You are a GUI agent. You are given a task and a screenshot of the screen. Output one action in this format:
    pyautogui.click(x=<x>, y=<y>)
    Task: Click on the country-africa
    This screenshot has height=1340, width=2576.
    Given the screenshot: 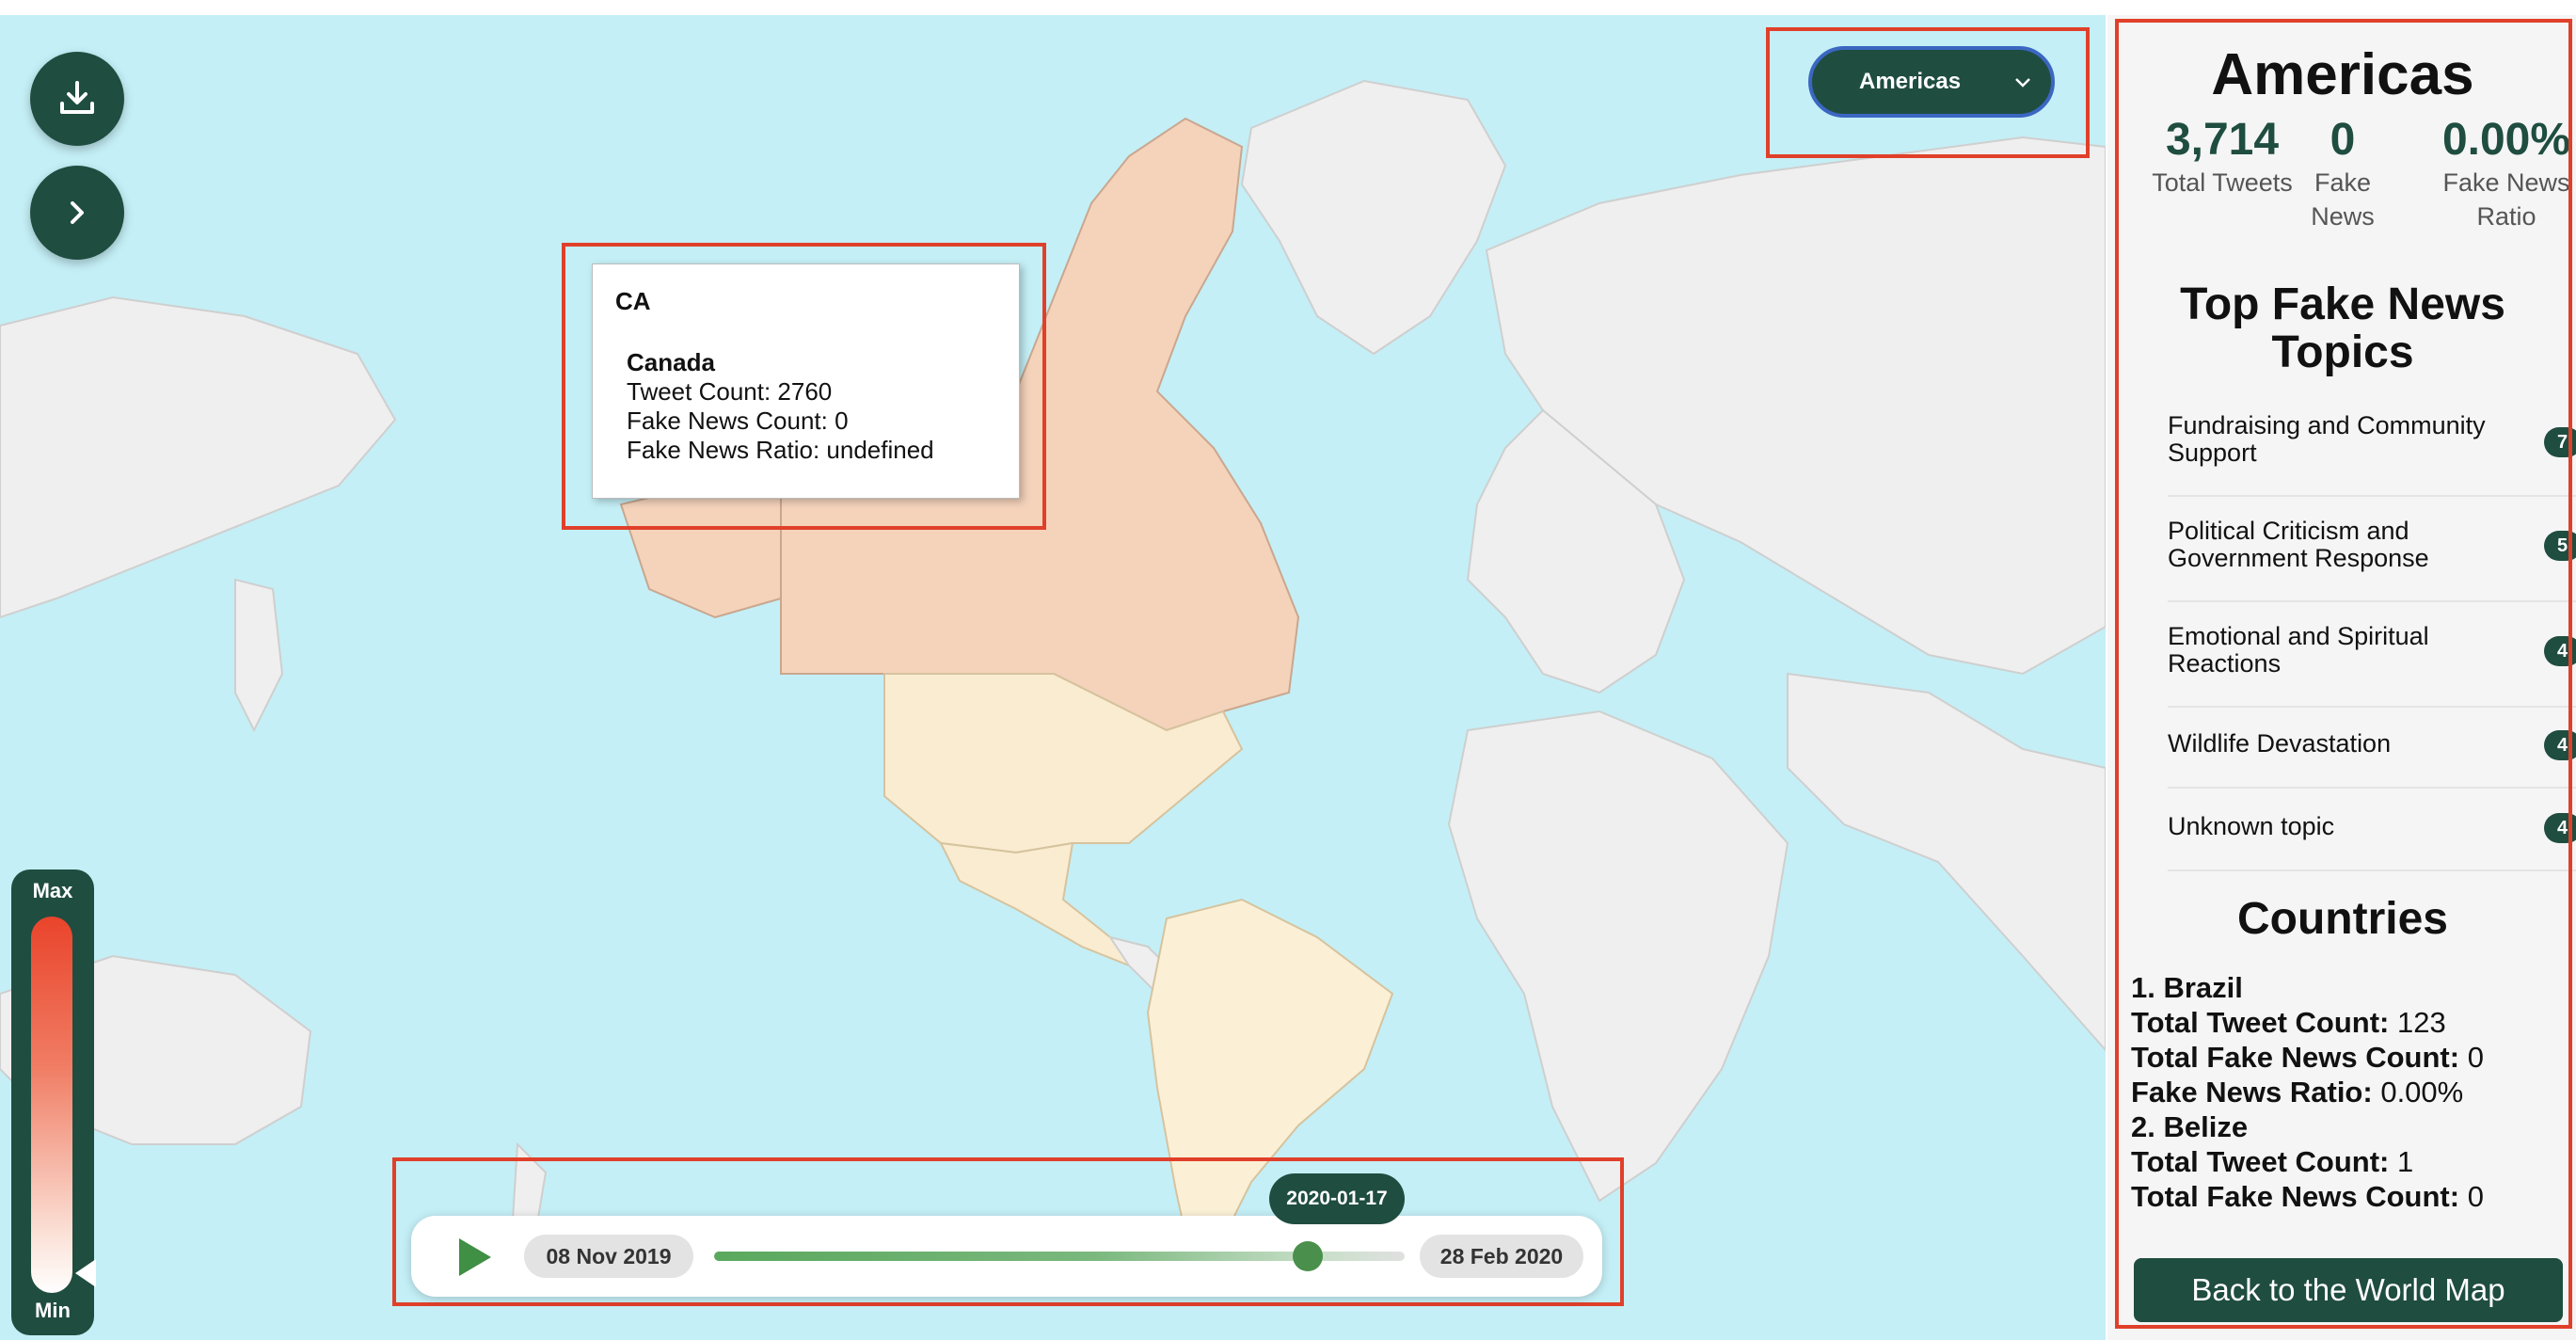 What is the action you would take?
    pyautogui.click(x=1618, y=957)
    